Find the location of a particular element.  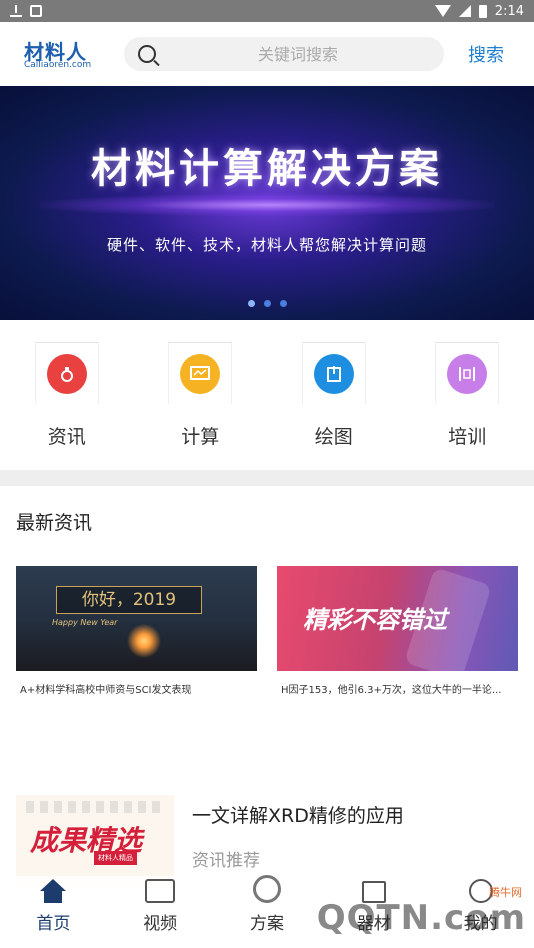

nav-video: 视频 is located at coordinates (160, 906).